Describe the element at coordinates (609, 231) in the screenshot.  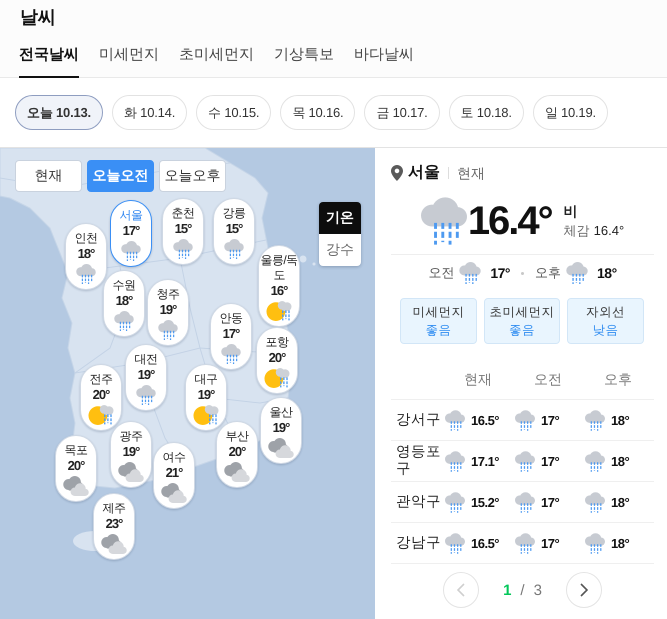
I see `feels-like-value: 16.4°` at that location.